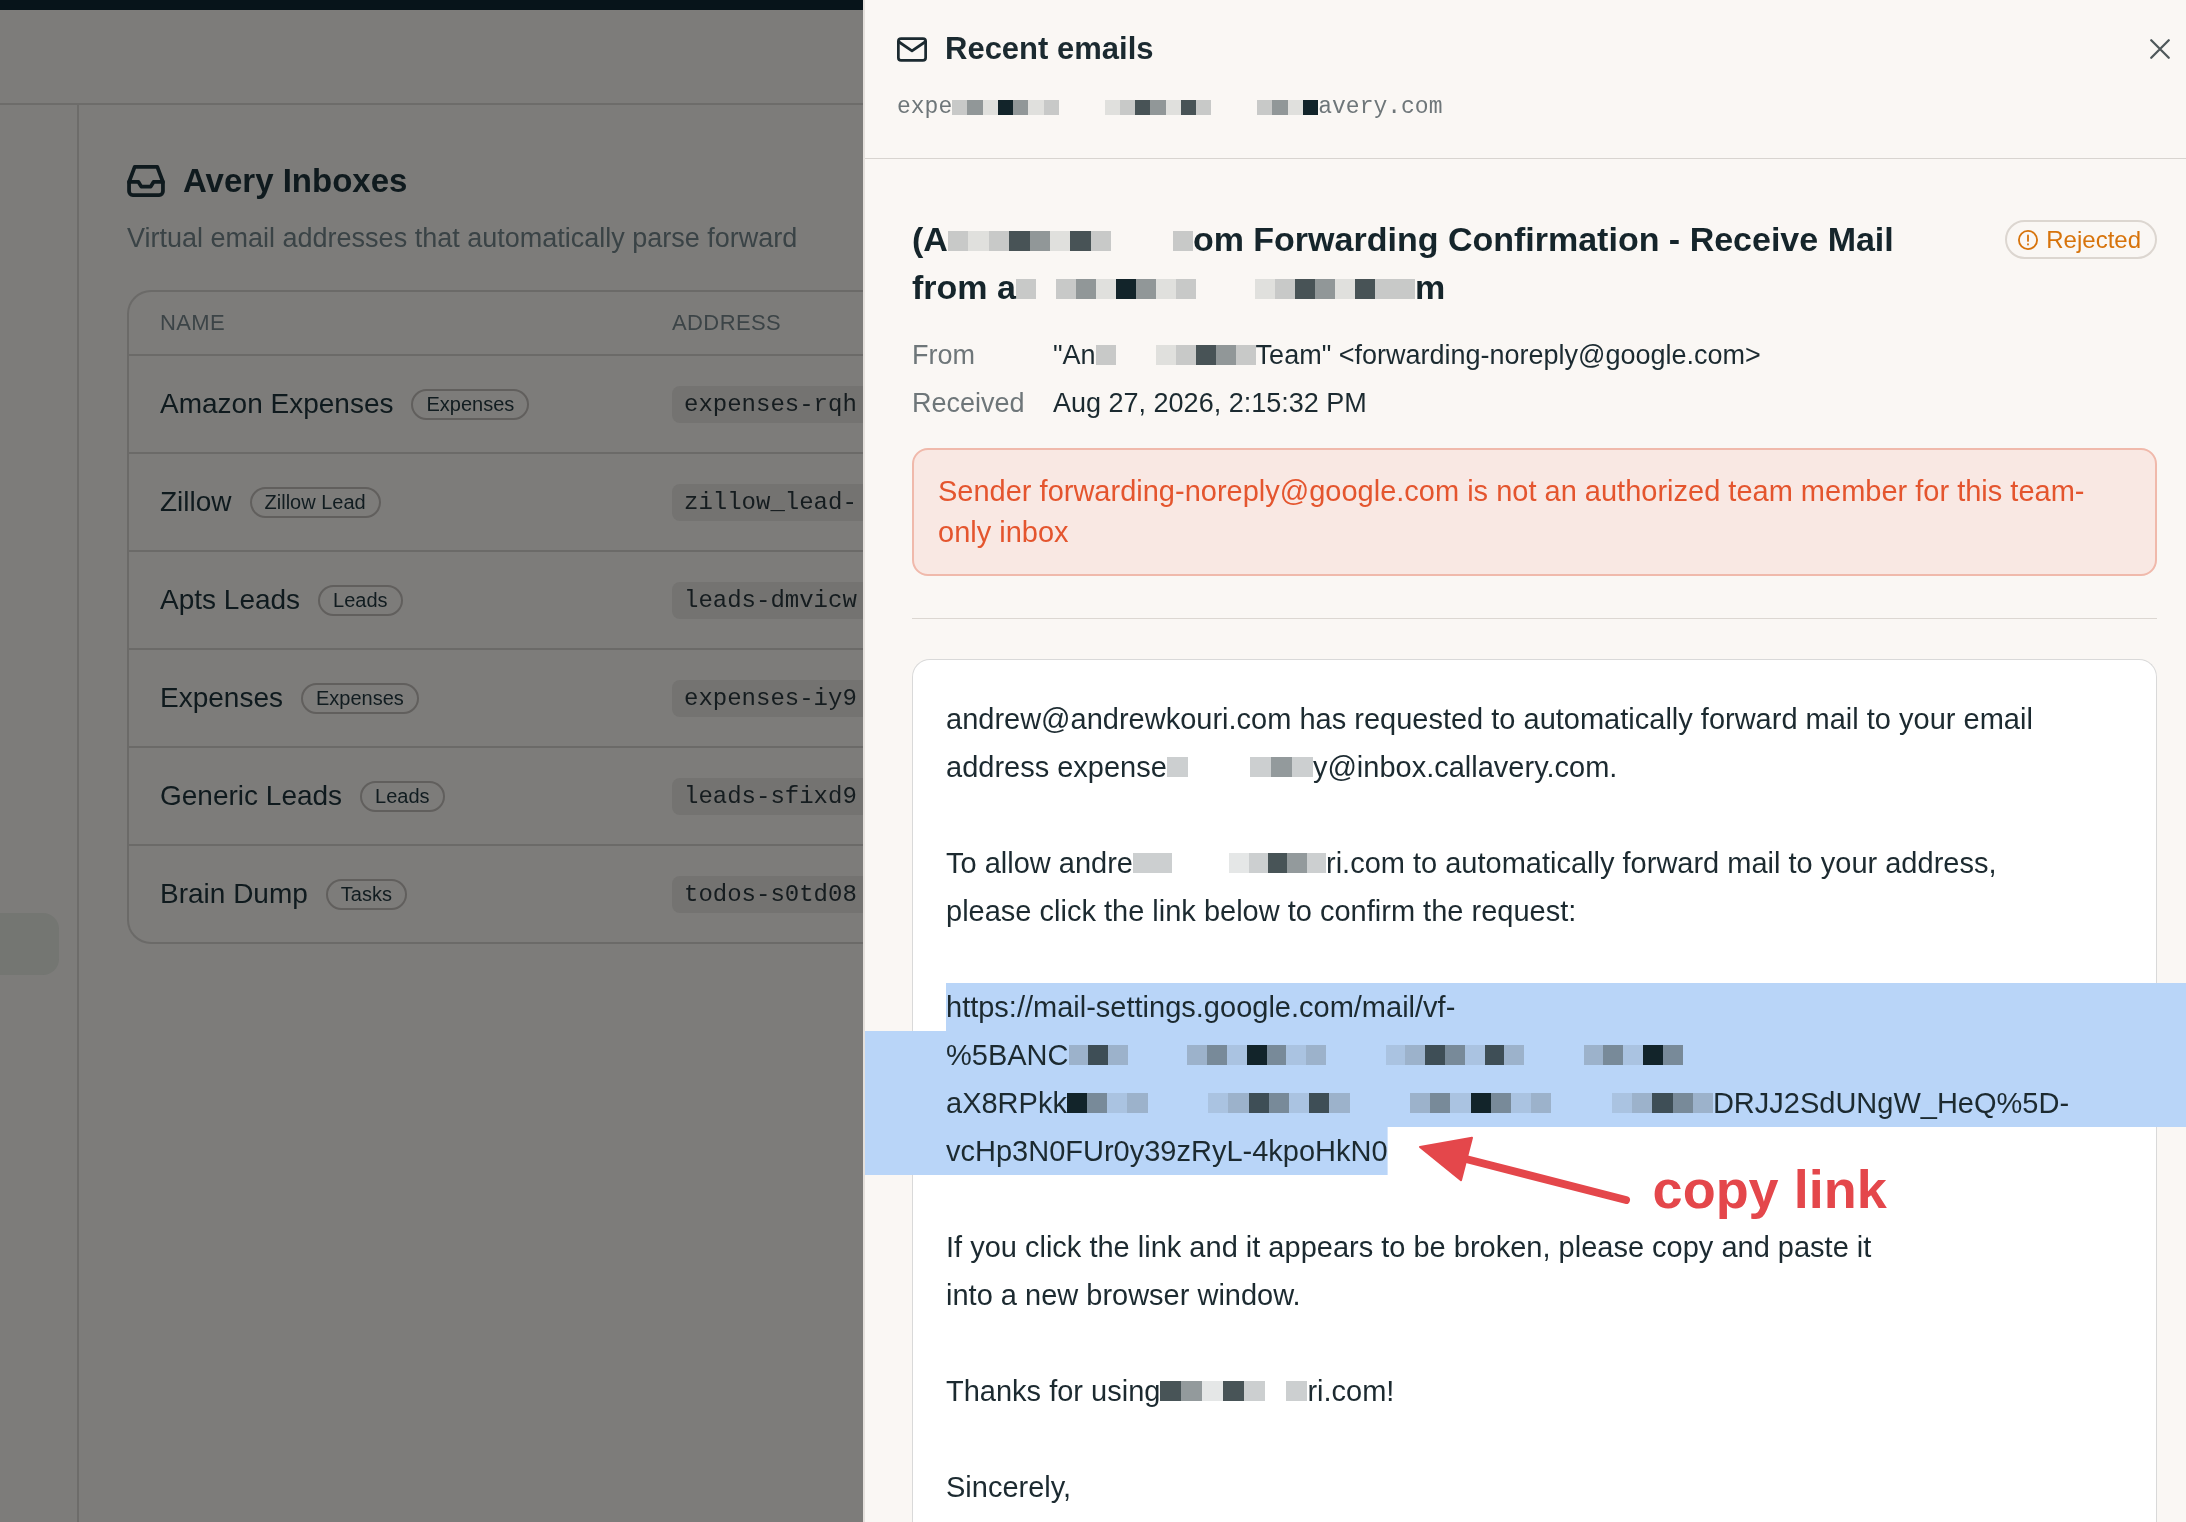 The width and height of the screenshot is (2186, 1522). I want to click on envelope-icon, so click(912, 49).